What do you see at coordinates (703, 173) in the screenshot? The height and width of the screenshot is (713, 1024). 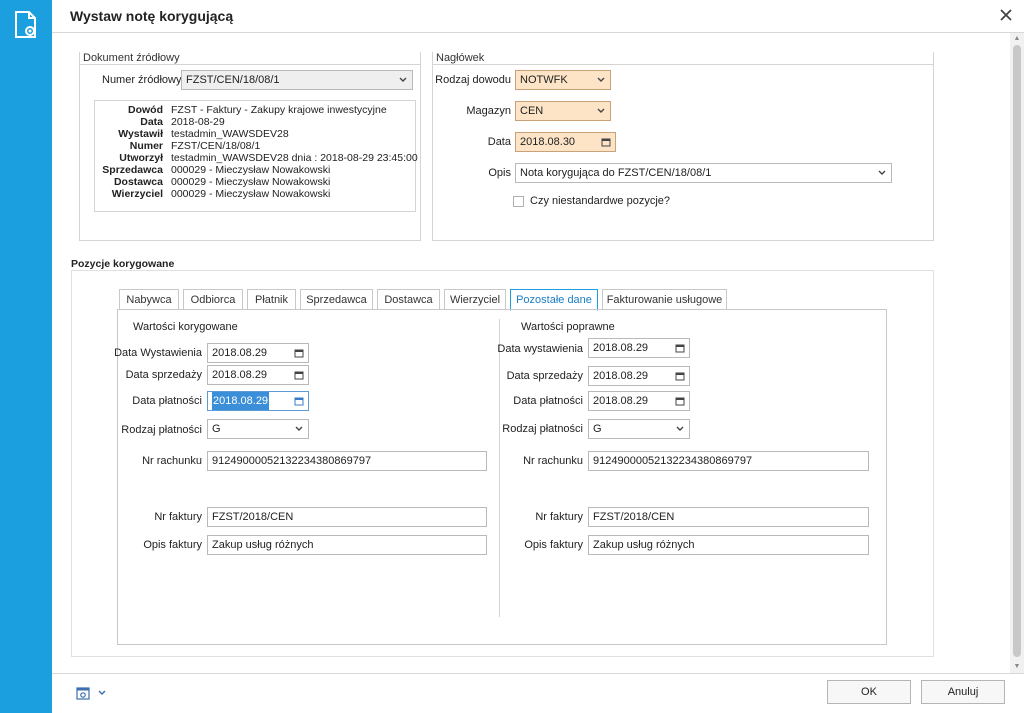 I see `description-select: Nota korygująca do FZST/CEN/18/08/1` at bounding box center [703, 173].